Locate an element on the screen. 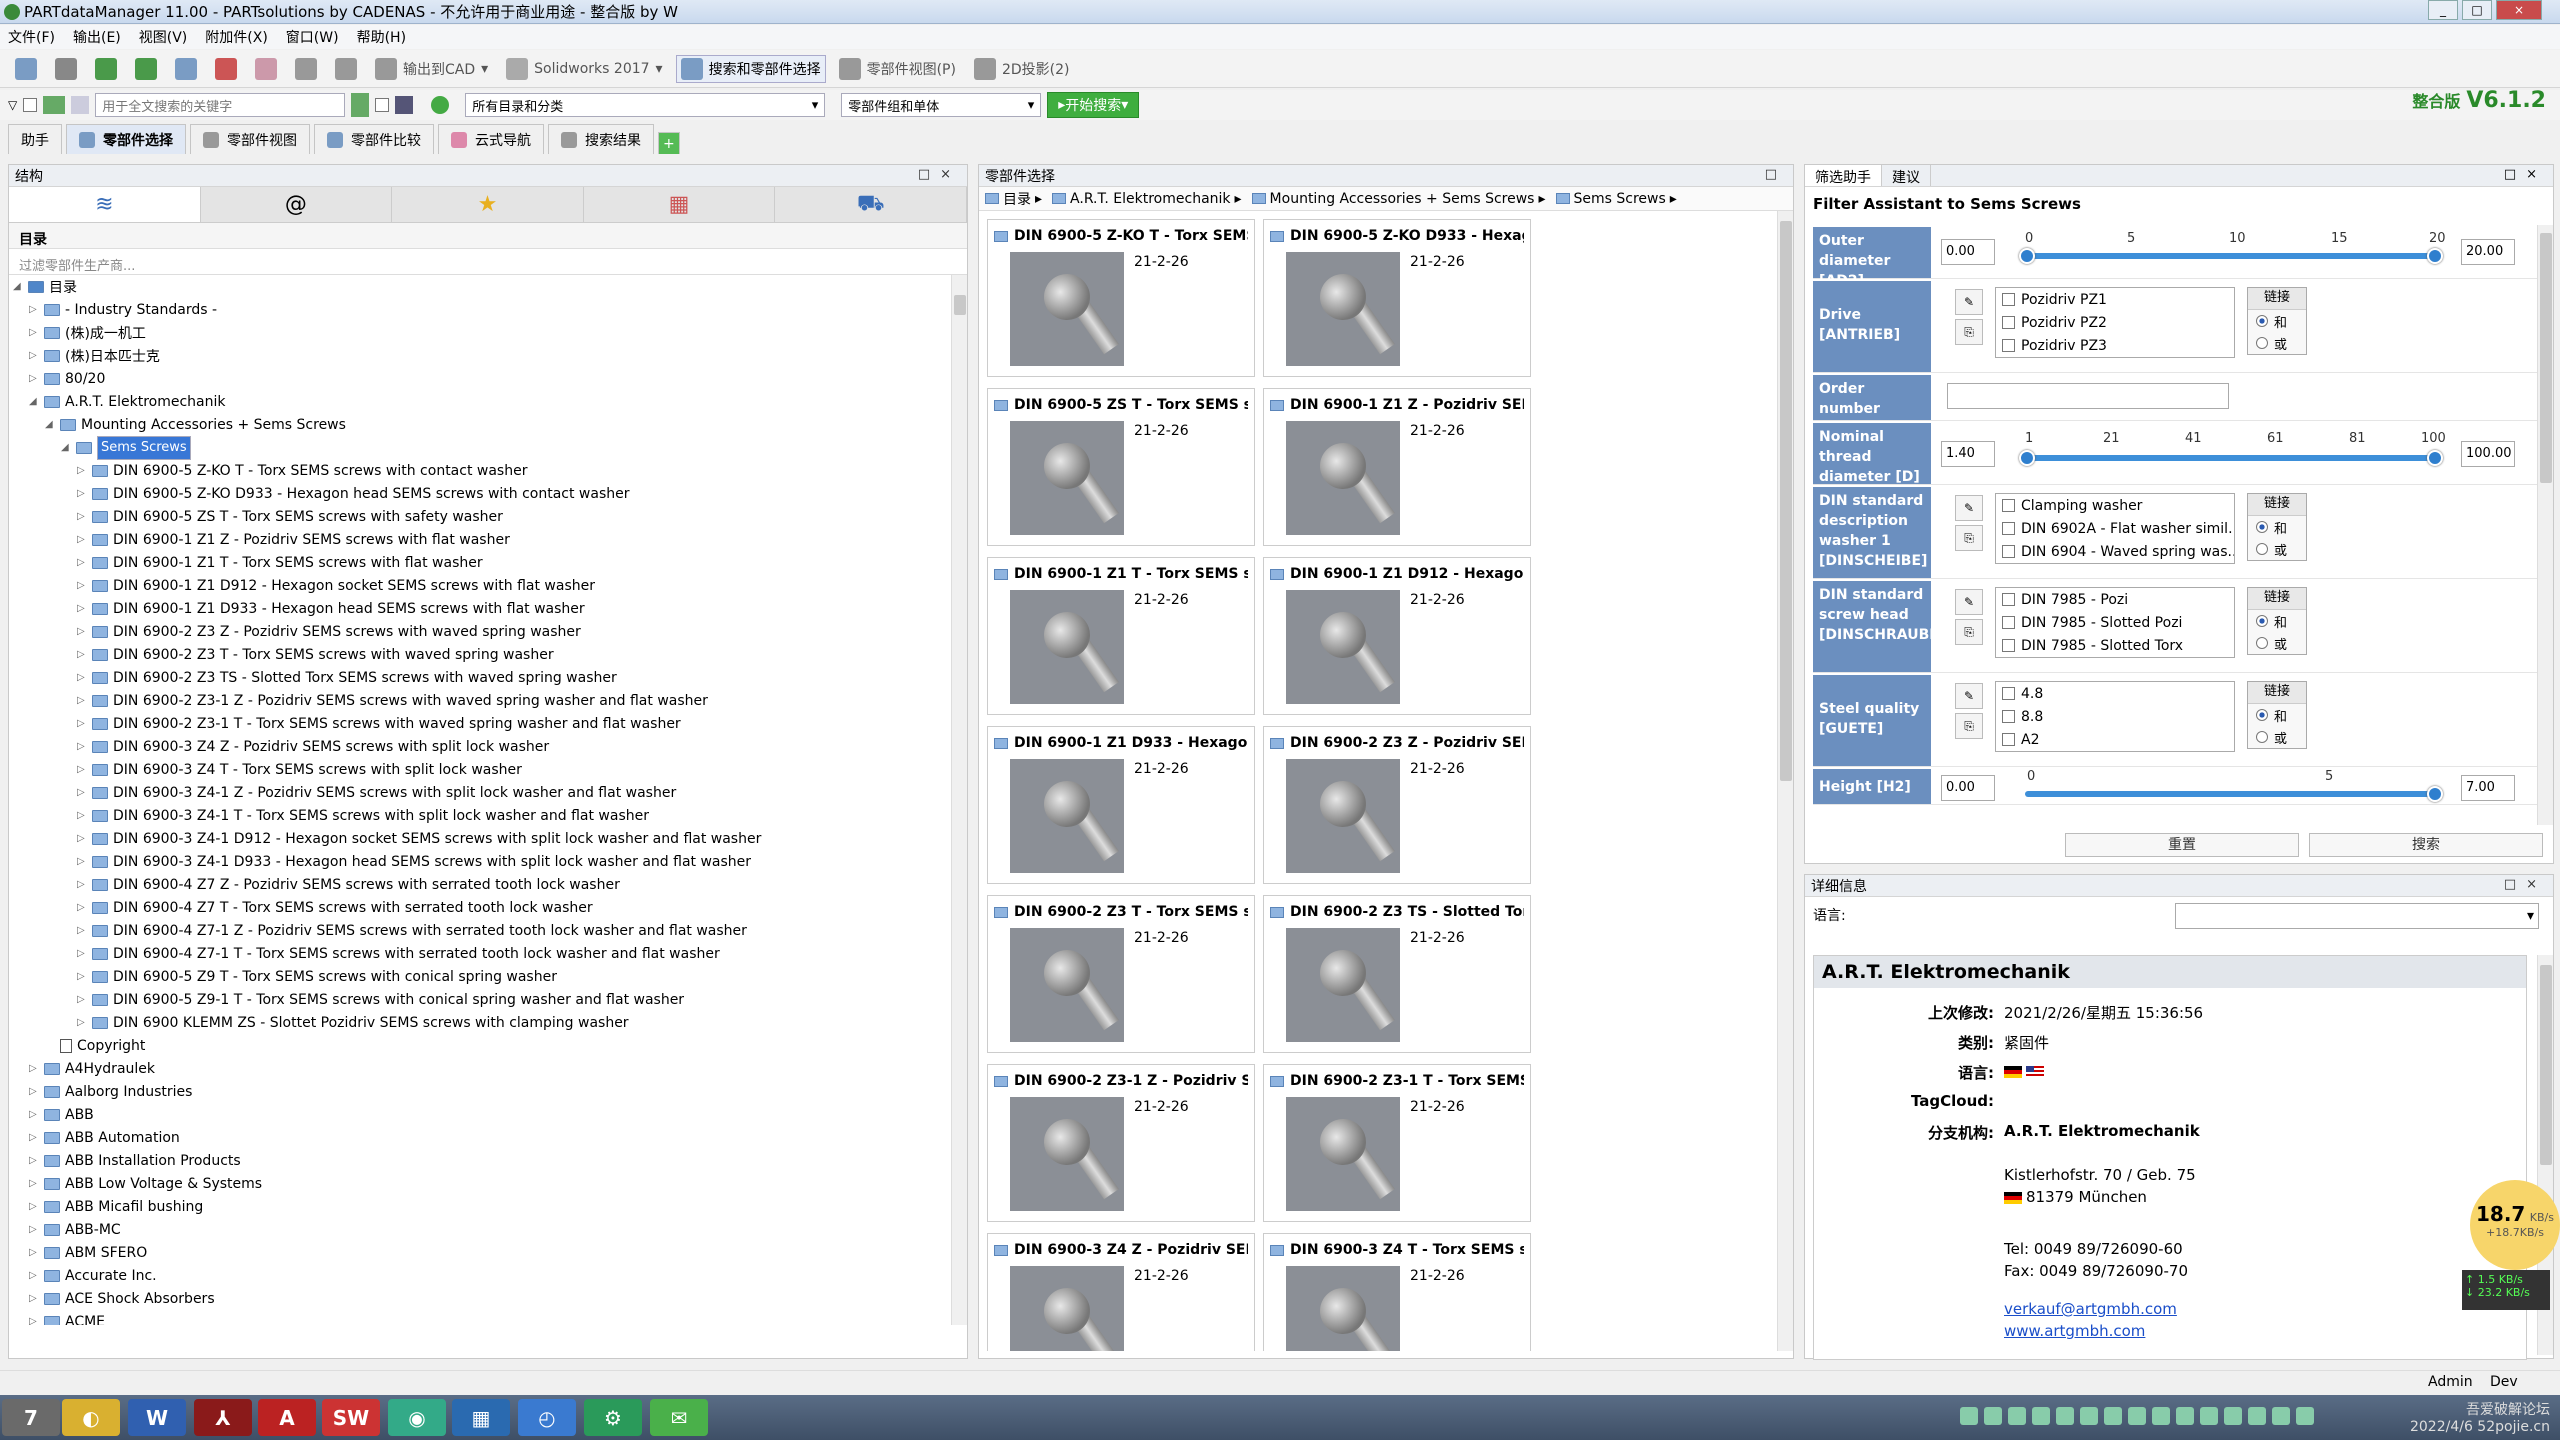  search-input: 用于全文搜索的关键字 is located at coordinates (220, 105).